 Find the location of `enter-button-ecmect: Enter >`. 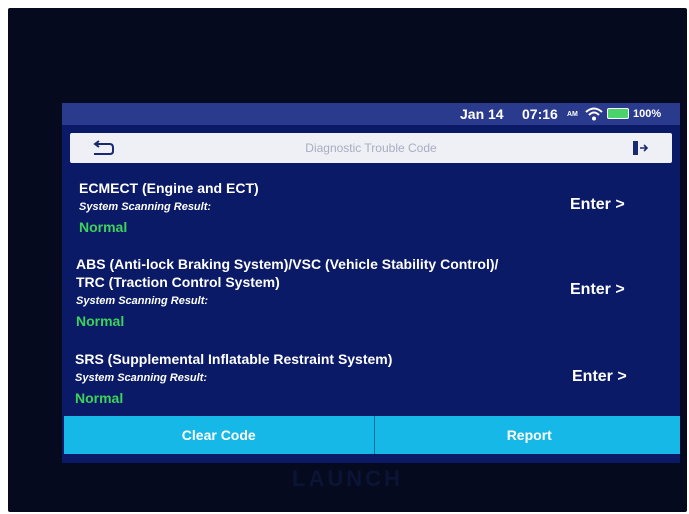

enter-button-ecmect: Enter > is located at coordinates (597, 205).